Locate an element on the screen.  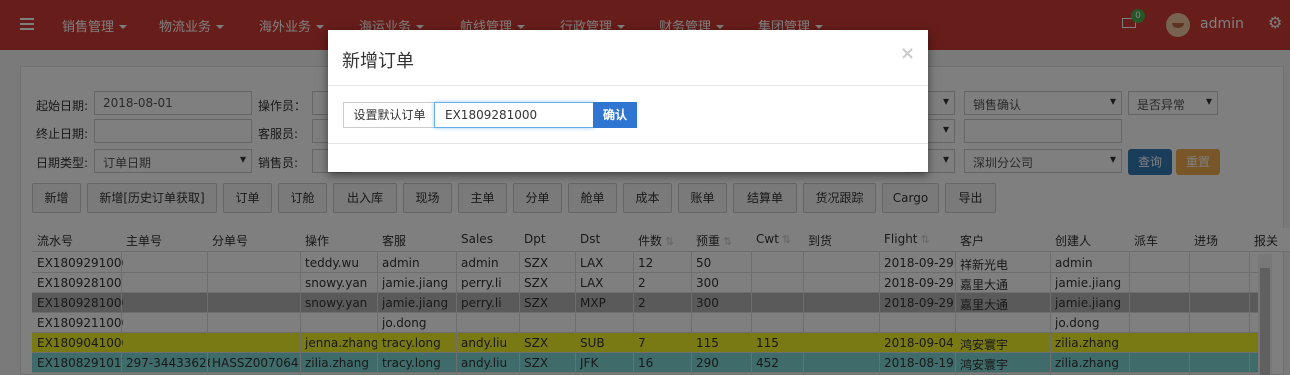
default-order-label: 设置默认订单 is located at coordinates (389, 115).